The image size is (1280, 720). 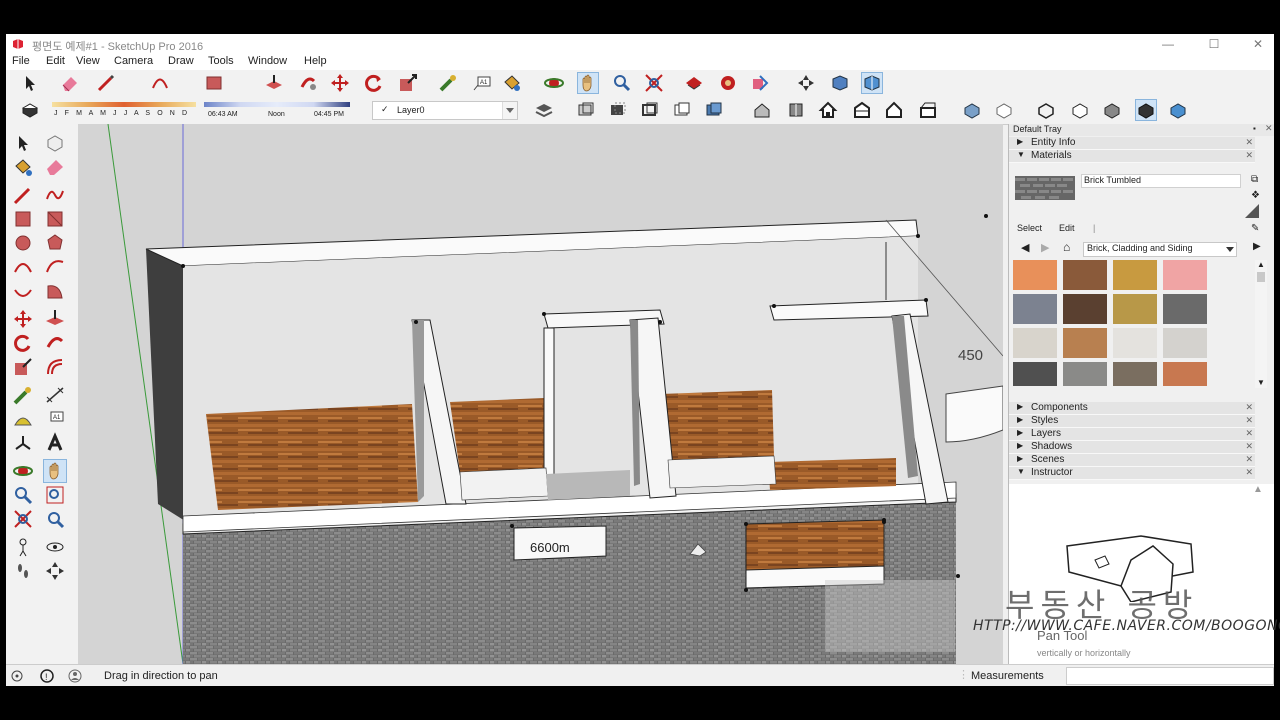 What do you see at coordinates (23, 495) in the screenshot?
I see `left-zoom-button` at bounding box center [23, 495].